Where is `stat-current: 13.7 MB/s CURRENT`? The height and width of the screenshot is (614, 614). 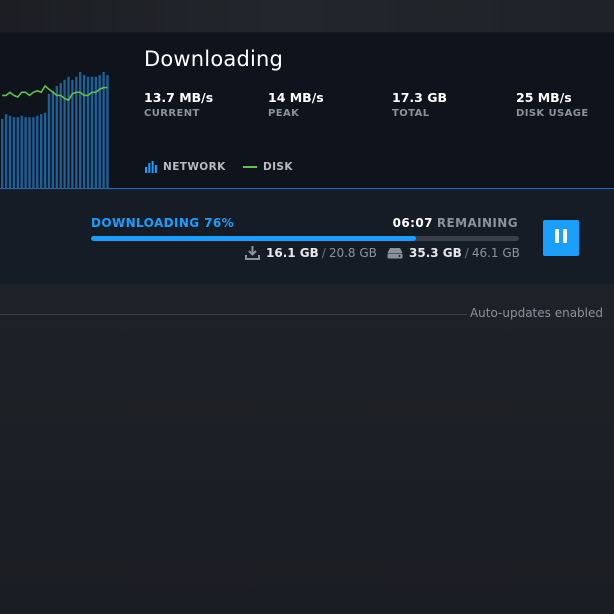 stat-current: 13.7 MB/s CURRENT is located at coordinates (178, 104).